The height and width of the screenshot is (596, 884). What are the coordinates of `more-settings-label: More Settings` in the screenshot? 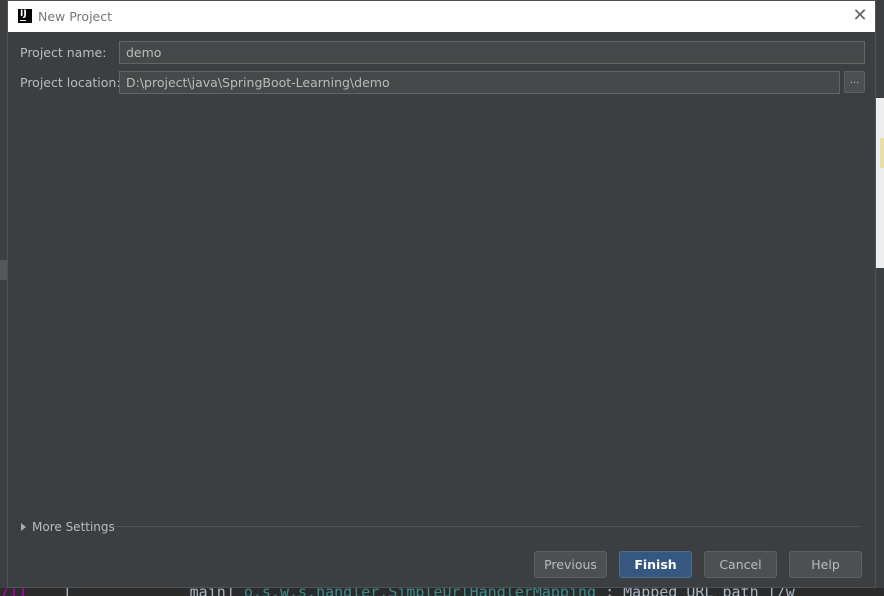 It's located at (73, 527).